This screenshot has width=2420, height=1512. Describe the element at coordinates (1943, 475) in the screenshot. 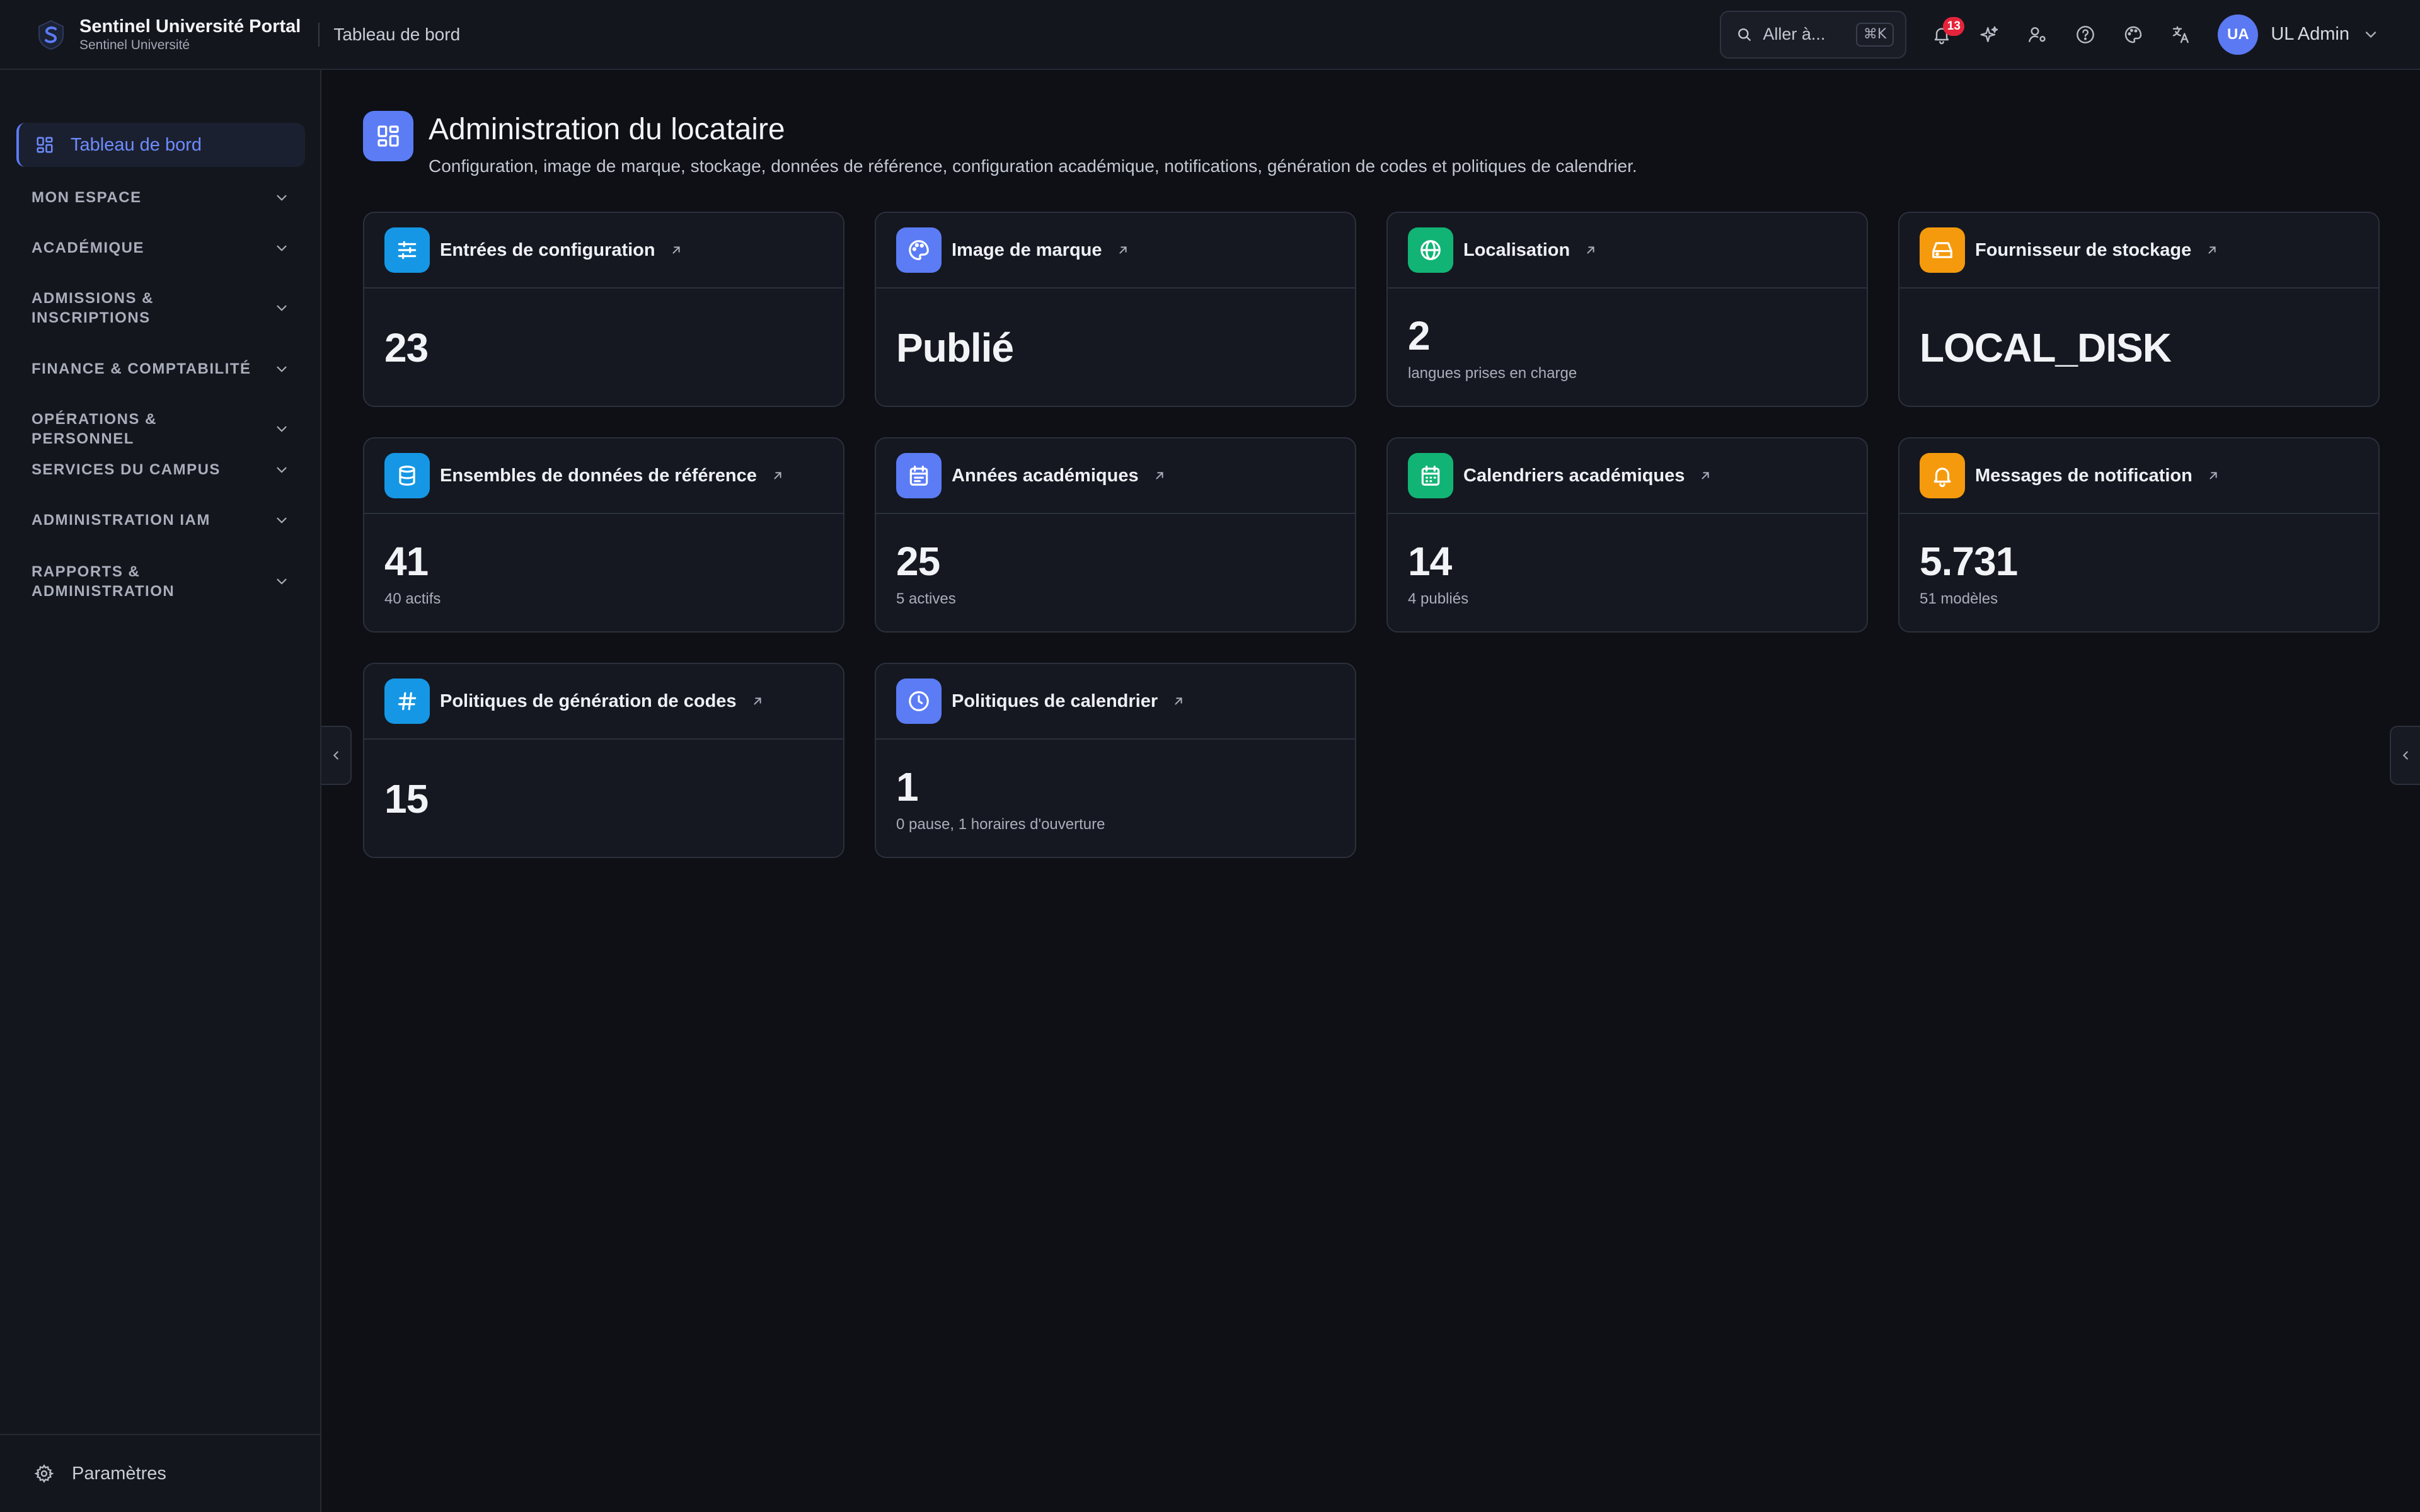

I see `bell-icon` at that location.